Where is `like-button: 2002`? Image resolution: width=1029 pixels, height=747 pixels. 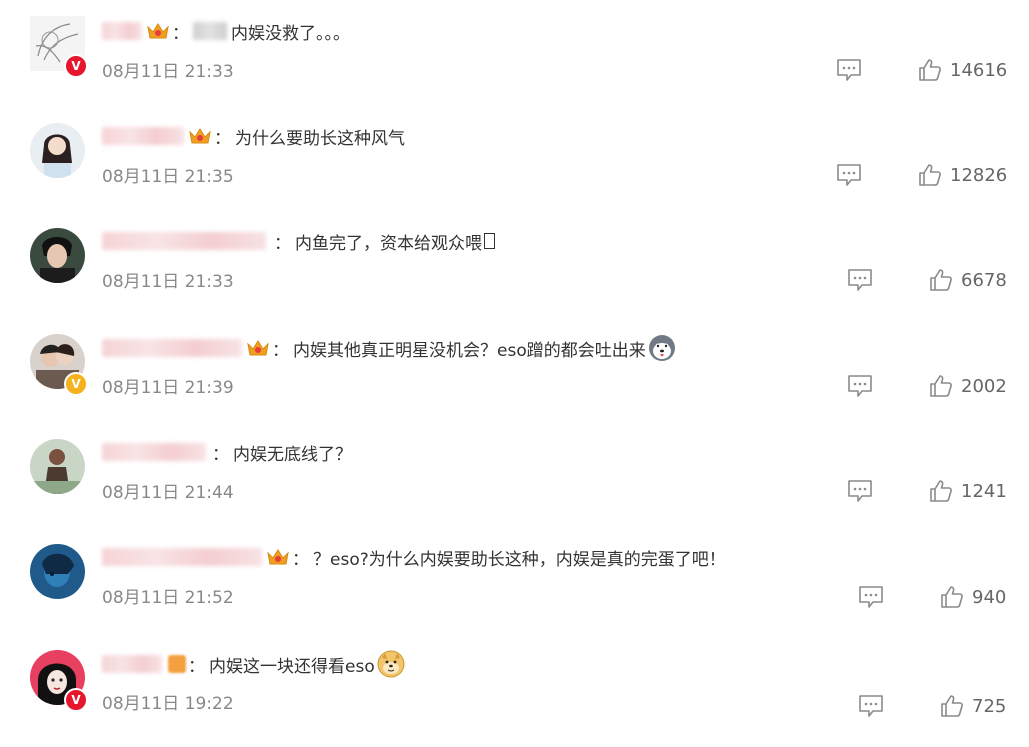 like-button: 2002 is located at coordinates (968, 386).